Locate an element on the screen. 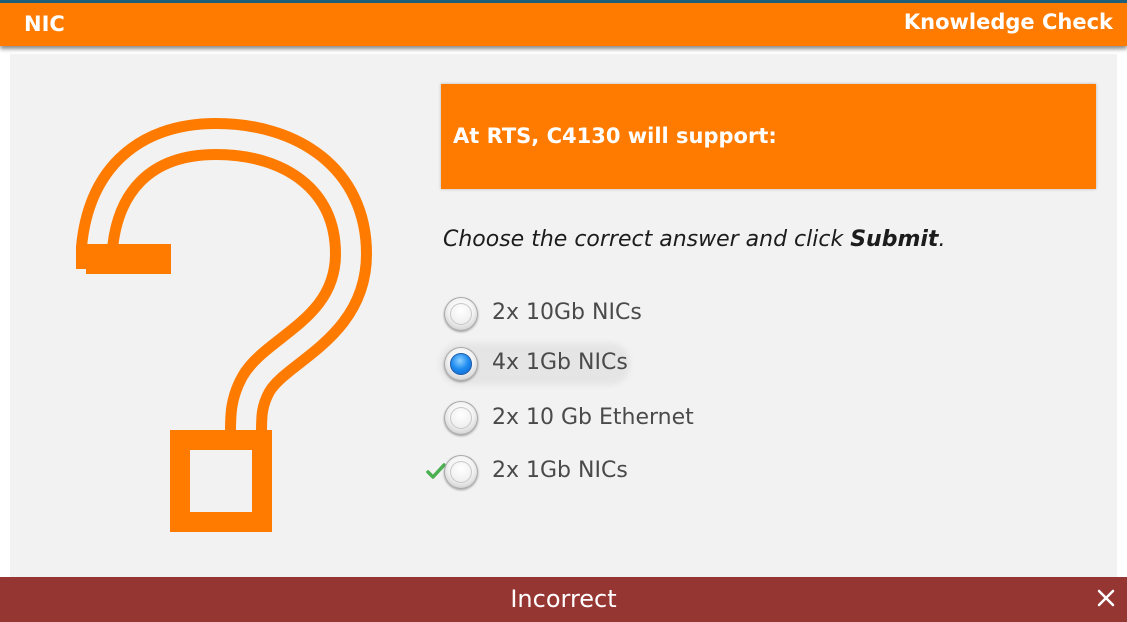 Image resolution: width=1127 pixels, height=622 pixels. question-box: At RTS, C4130 will support: is located at coordinates (768, 136).